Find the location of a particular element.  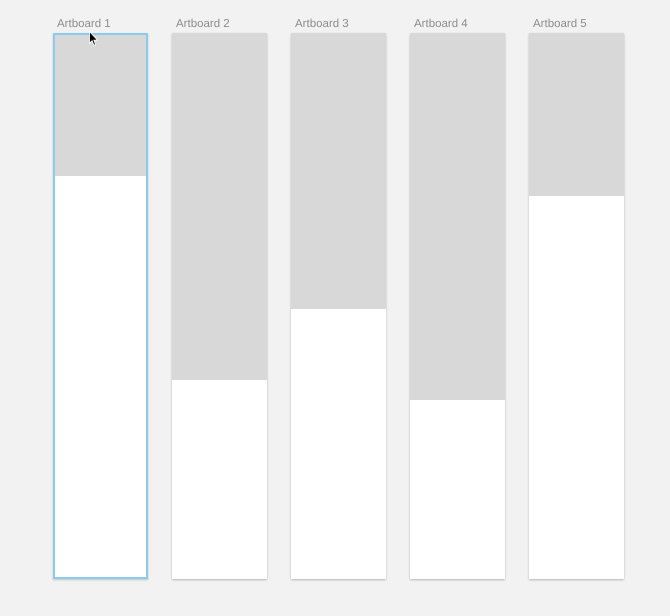

artboard-title: Artboard 2 is located at coordinates (203, 24).